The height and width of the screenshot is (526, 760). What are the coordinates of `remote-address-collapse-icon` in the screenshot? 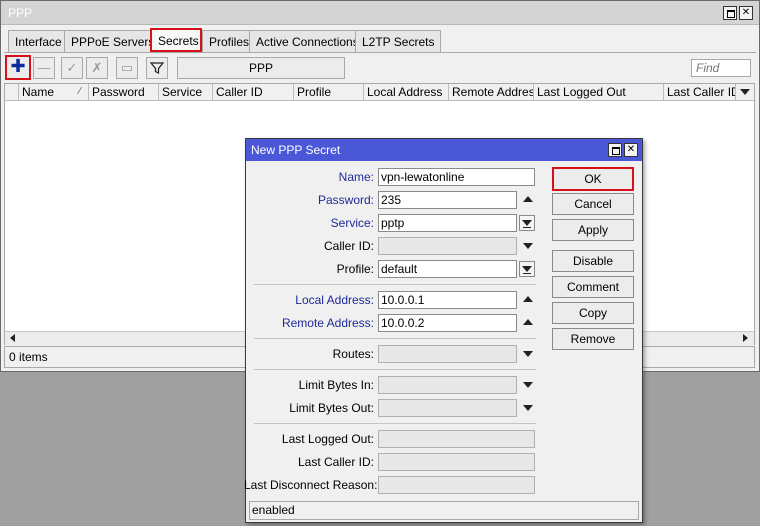 It's located at (528, 322).